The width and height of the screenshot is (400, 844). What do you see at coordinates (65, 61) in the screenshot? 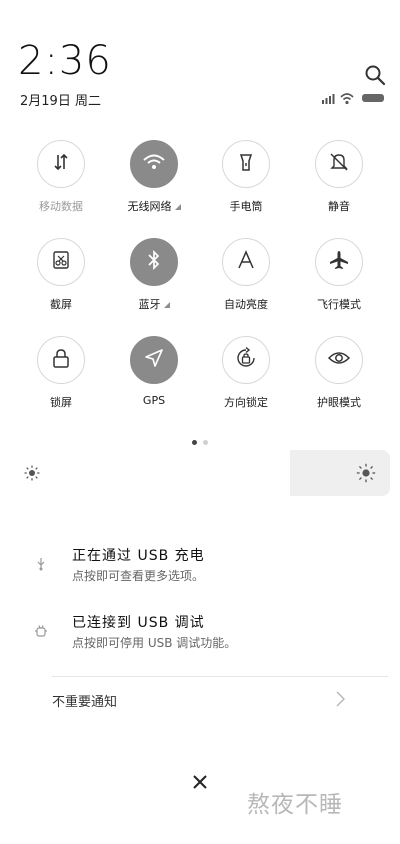
I see `clock-time: 2:36` at bounding box center [65, 61].